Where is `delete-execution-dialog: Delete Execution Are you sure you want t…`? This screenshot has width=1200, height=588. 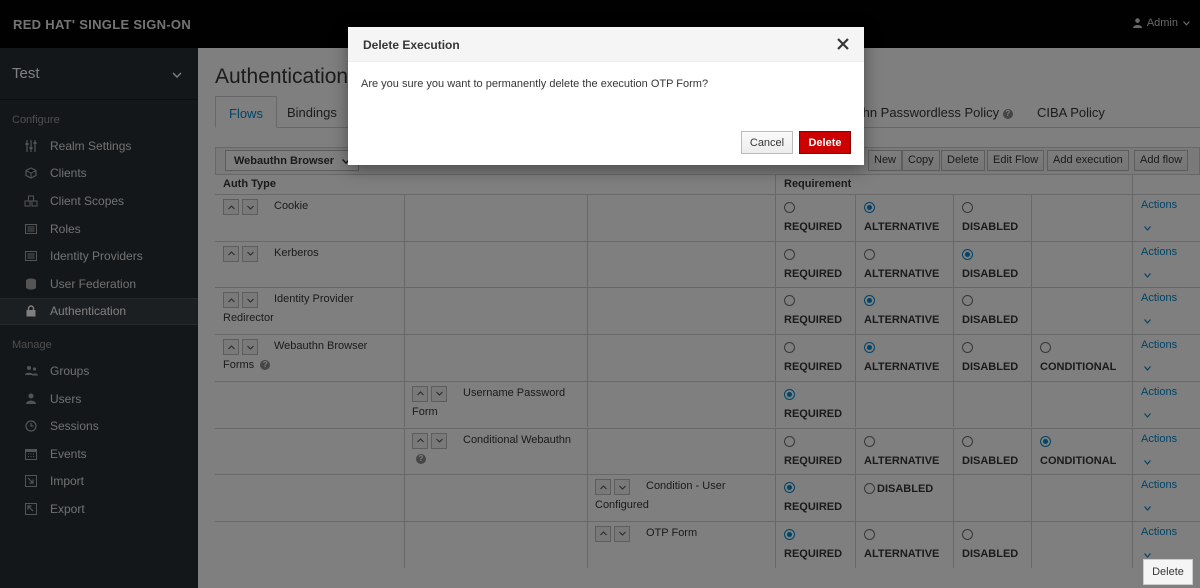
delete-execution-dialog: Delete Execution Are you sure you want t… is located at coordinates (606, 96).